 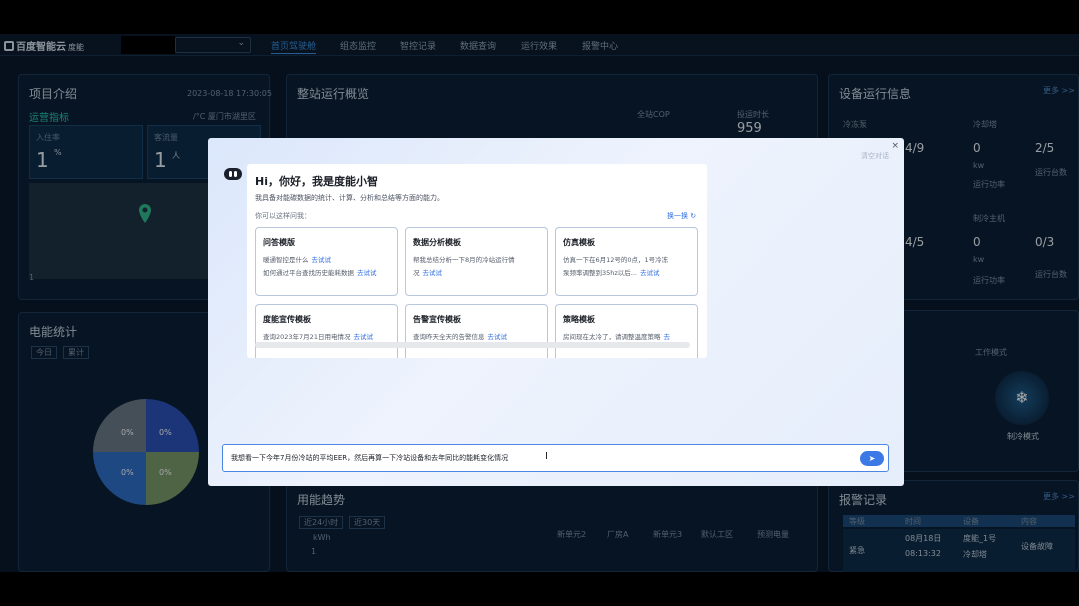 What do you see at coordinates (895, 146) in the screenshot?
I see `close-icon: ×` at bounding box center [895, 146].